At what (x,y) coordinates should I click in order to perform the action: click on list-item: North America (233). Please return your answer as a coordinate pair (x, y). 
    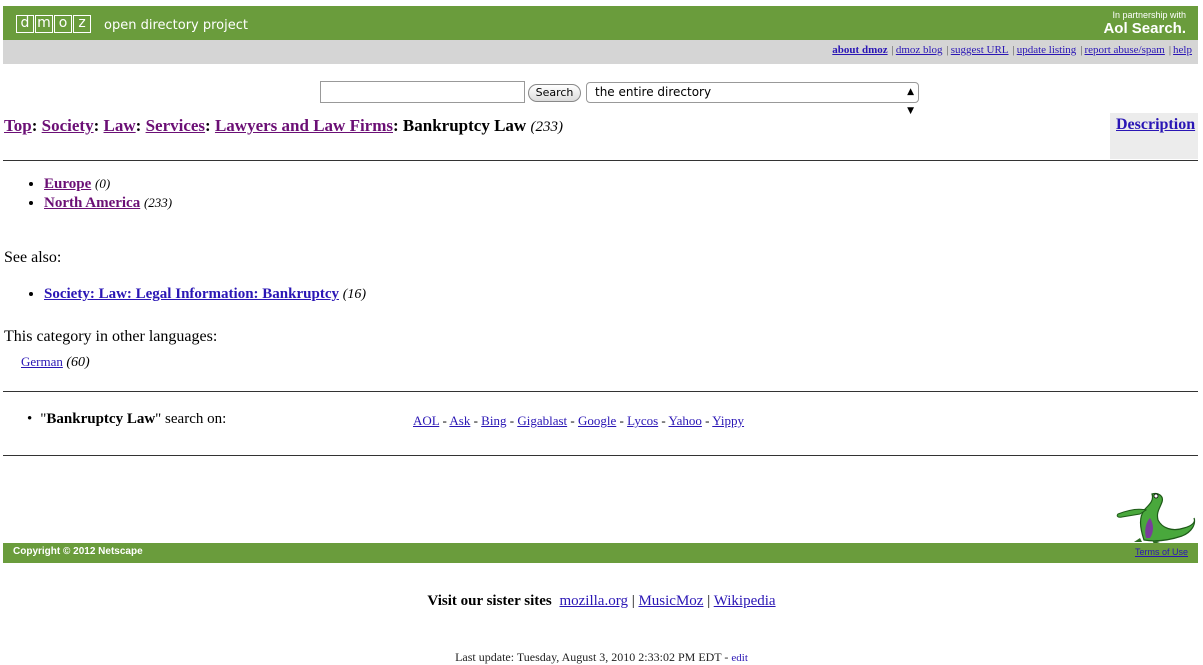
    Looking at the image, I should click on (108, 203).